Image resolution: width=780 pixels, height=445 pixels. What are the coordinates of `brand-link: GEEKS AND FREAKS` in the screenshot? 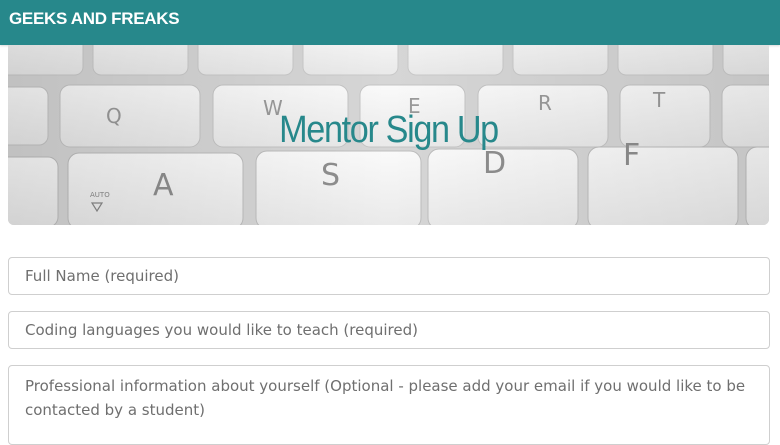 It's located at (94, 19).